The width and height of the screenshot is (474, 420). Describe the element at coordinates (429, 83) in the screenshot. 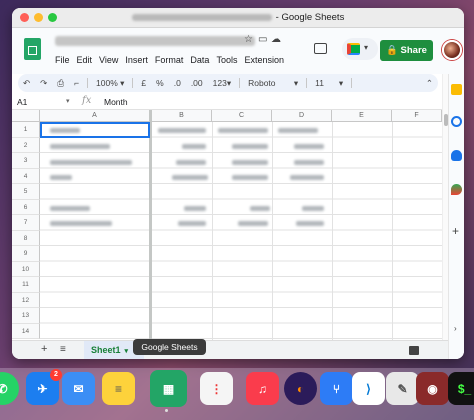

I see `chevron-up-icon: ⌃` at that location.